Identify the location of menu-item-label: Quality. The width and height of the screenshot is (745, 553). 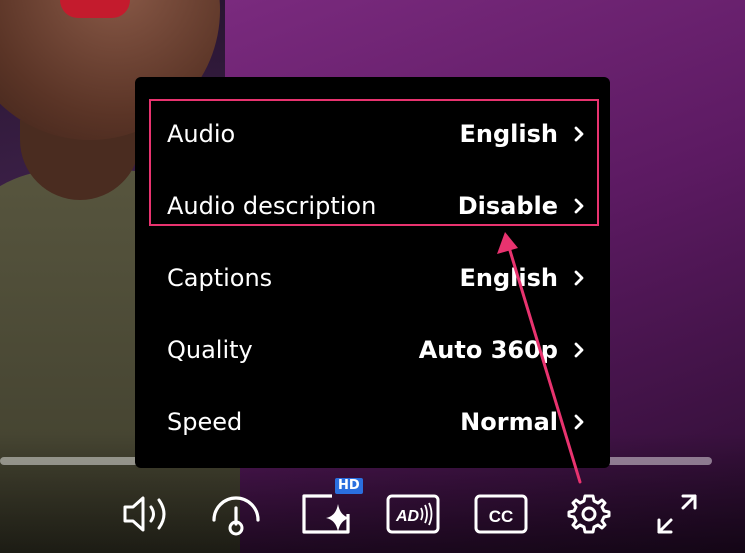
(210, 350).